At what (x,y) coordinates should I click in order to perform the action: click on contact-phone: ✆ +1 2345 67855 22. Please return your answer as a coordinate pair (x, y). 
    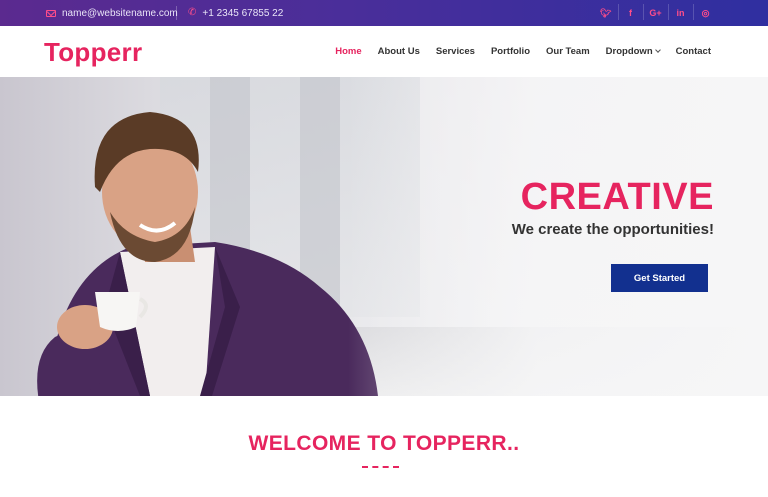
    Looking at the image, I should click on (235, 13).